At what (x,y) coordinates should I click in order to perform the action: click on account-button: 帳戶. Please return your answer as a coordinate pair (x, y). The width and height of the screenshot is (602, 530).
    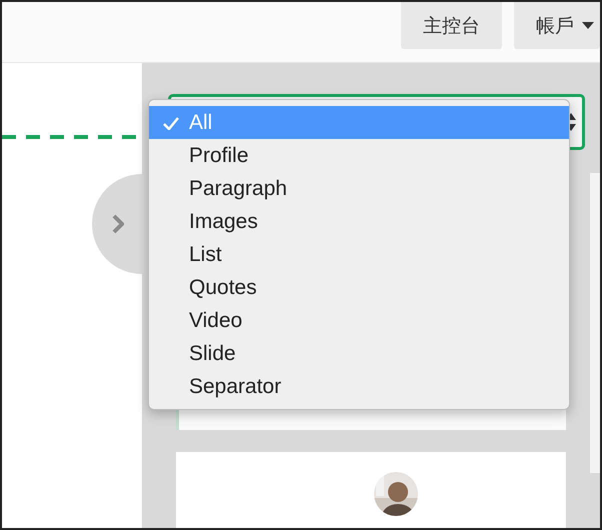
    Looking at the image, I should click on (557, 25).